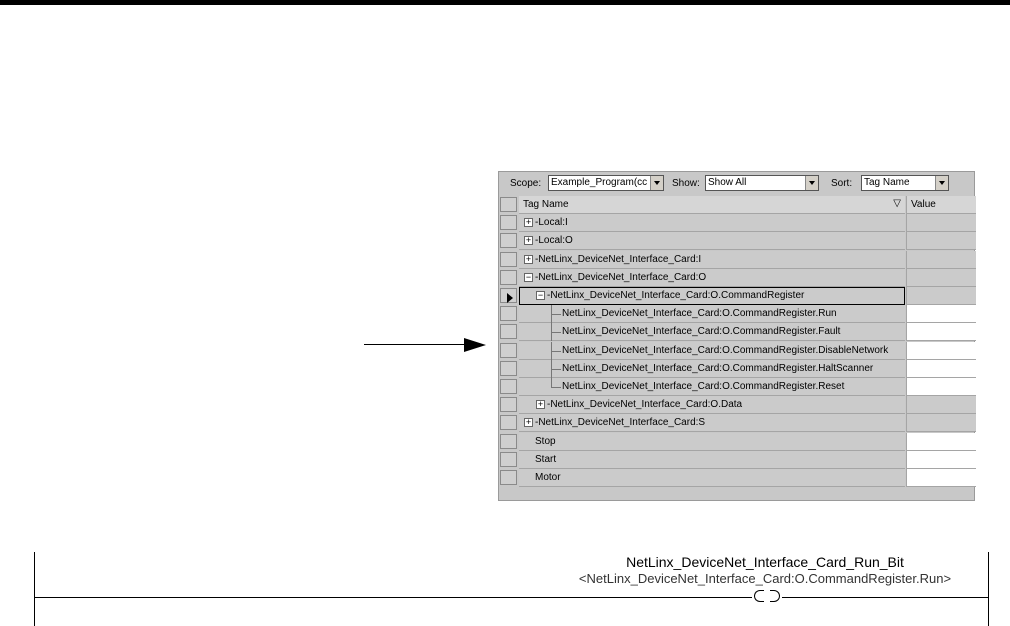 Image resolution: width=1010 pixels, height=626 pixels. Describe the element at coordinates (762, 183) in the screenshot. I see `show-dropdown: Show All` at that location.